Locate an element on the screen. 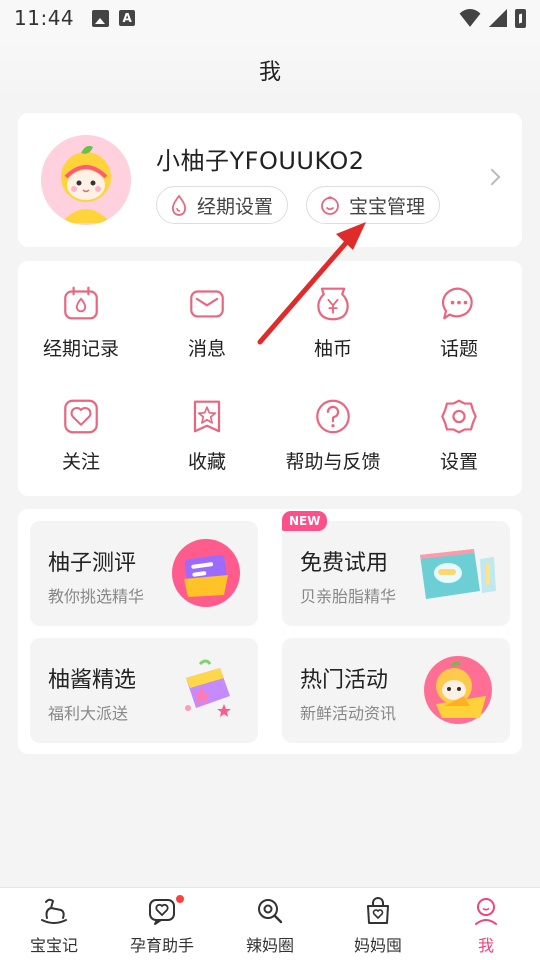 This screenshot has height=960, width=540. feature-label: 柚币 is located at coordinates (332, 349).